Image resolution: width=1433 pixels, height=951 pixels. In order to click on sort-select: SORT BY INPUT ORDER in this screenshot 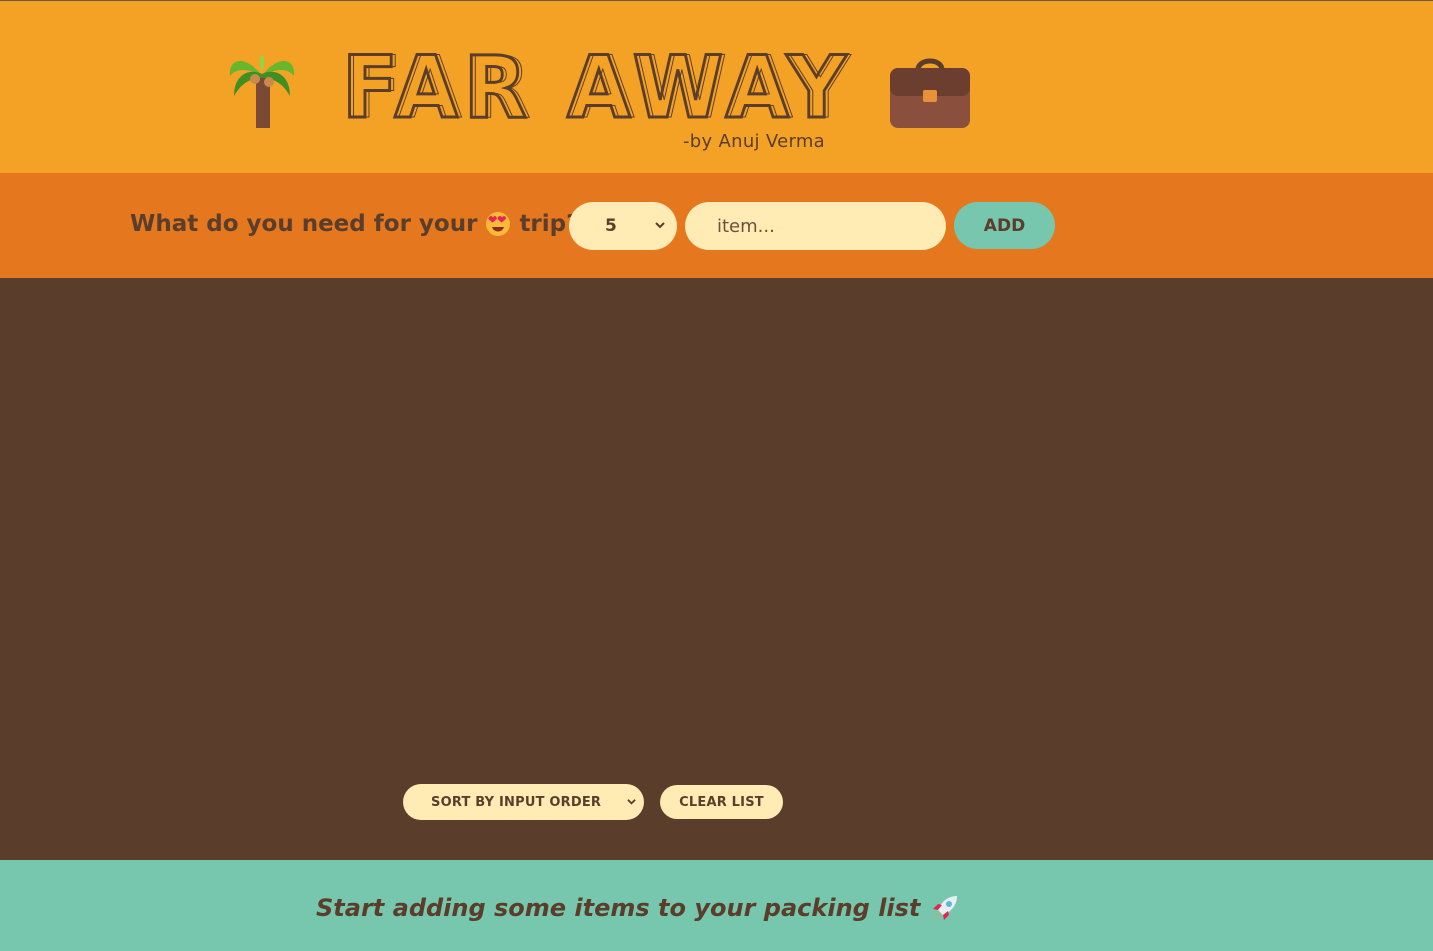, I will do `click(523, 802)`.